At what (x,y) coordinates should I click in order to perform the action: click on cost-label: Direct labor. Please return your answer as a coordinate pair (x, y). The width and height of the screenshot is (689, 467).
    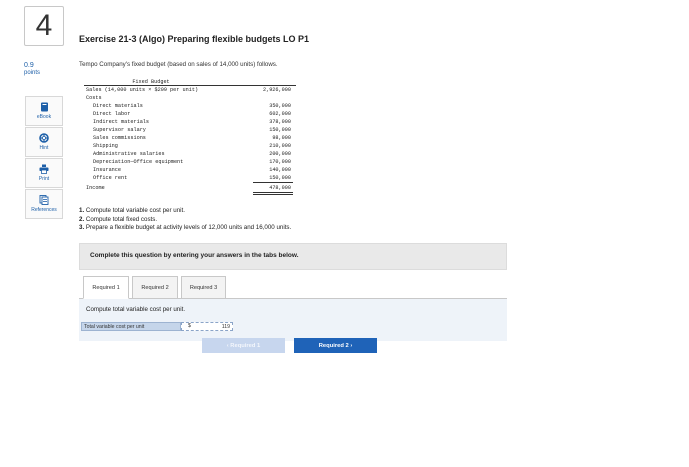
    Looking at the image, I should click on (112, 114).